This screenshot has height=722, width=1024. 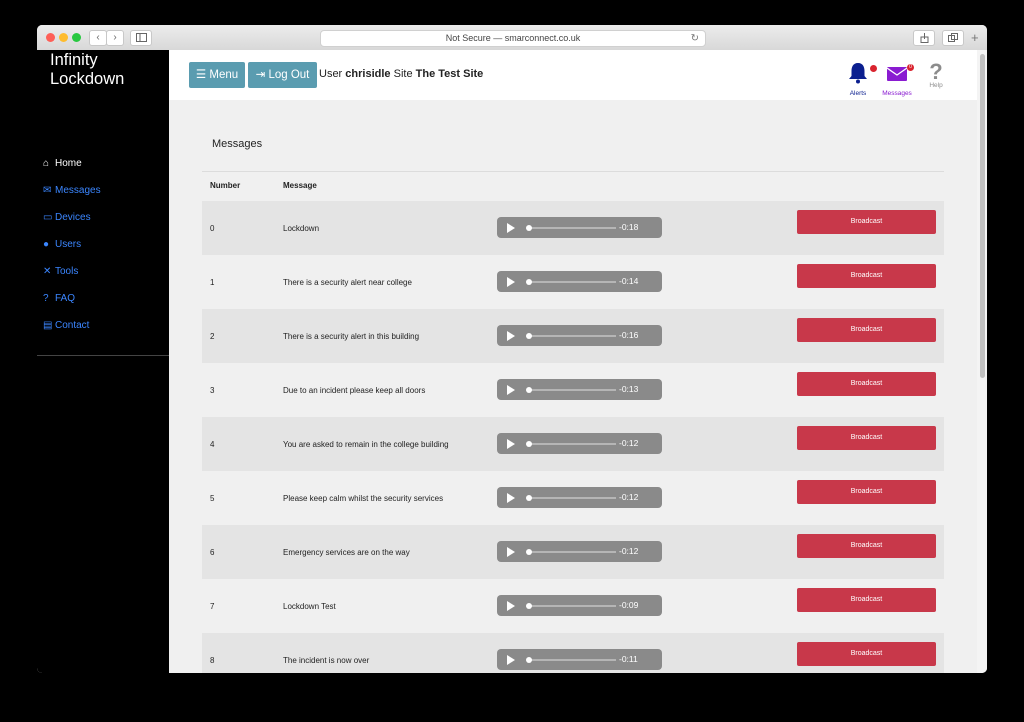 I want to click on forward-button: ›, so click(x=115, y=38).